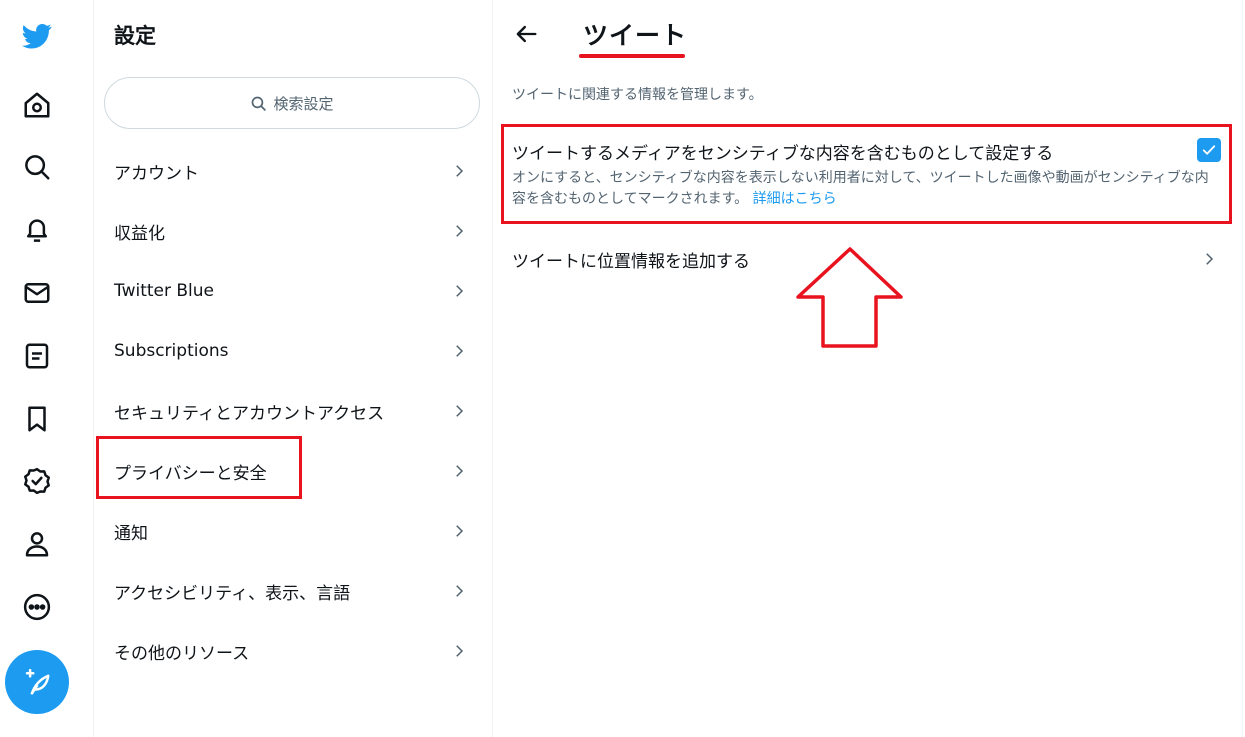 Image resolution: width=1245 pixels, height=737 pixels. I want to click on menu-item-label: アクセシビリティ、表示、言語, so click(232, 593).